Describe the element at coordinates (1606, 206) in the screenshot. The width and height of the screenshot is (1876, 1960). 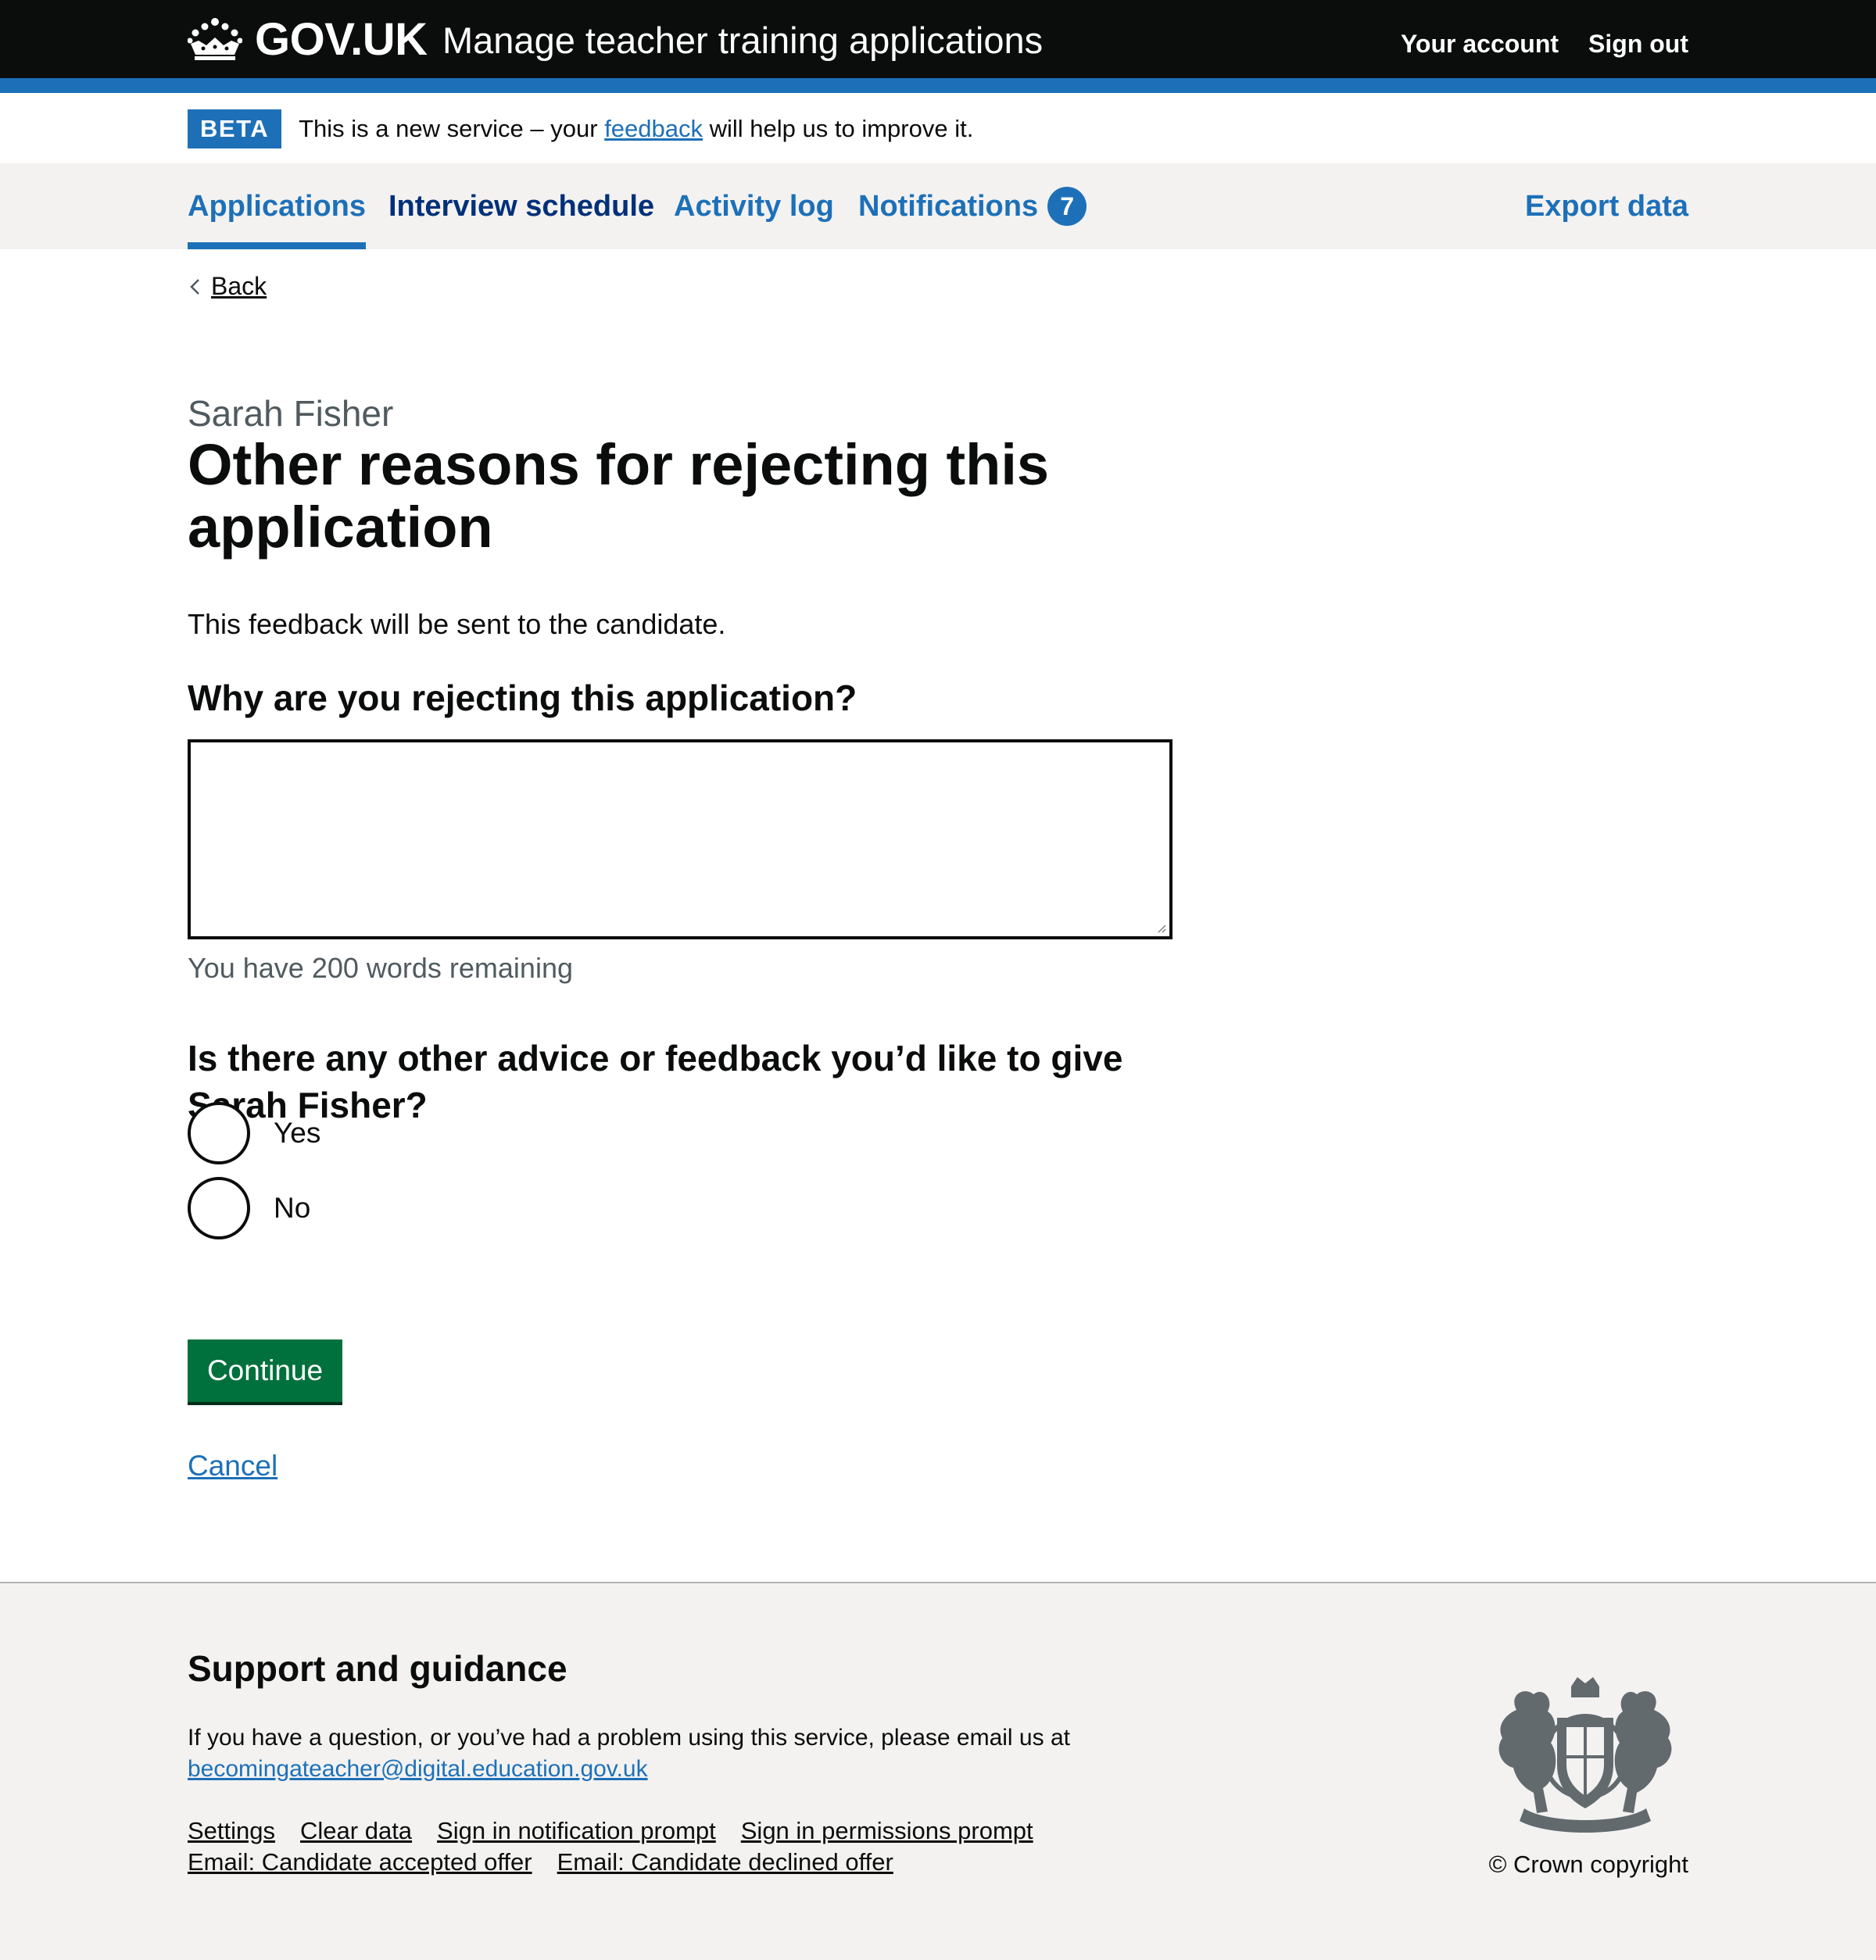
I see `export-data-link: Export data` at that location.